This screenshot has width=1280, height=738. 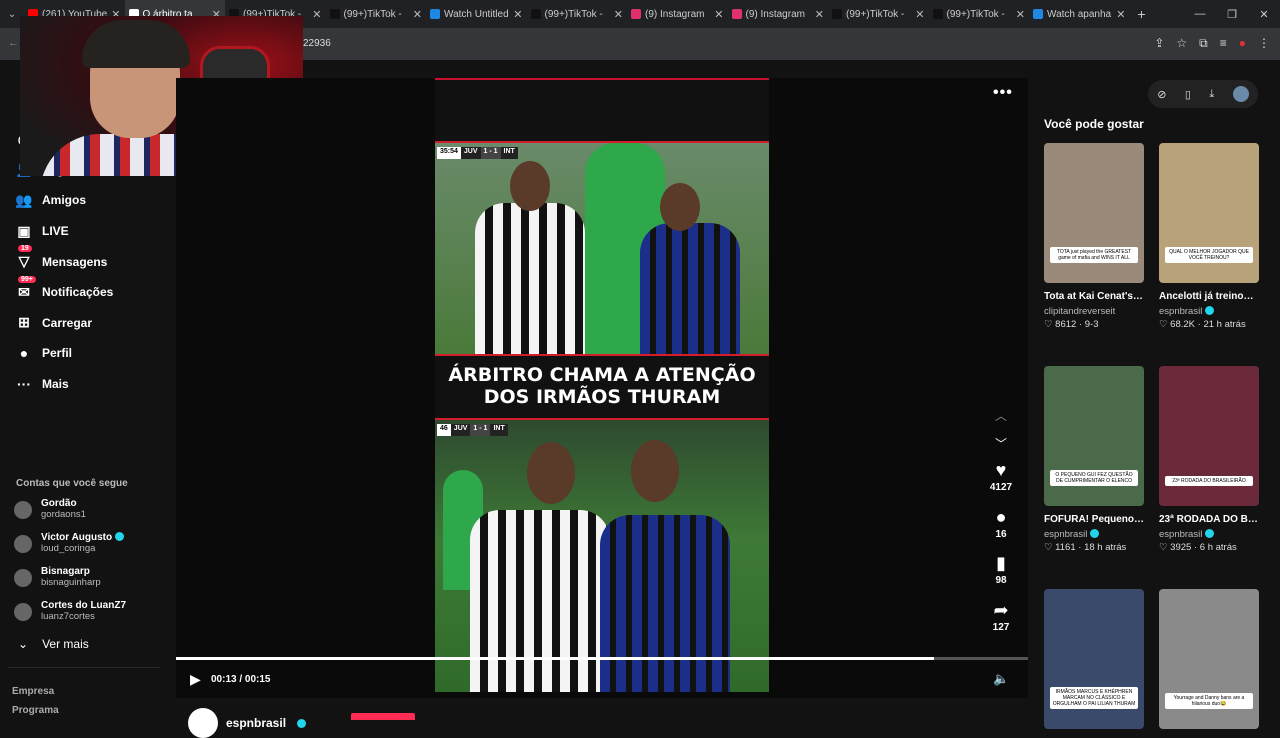 What do you see at coordinates (63, 261) in the screenshot?
I see `sidebar-item-message: ▽ 19 Mensagens` at bounding box center [63, 261].